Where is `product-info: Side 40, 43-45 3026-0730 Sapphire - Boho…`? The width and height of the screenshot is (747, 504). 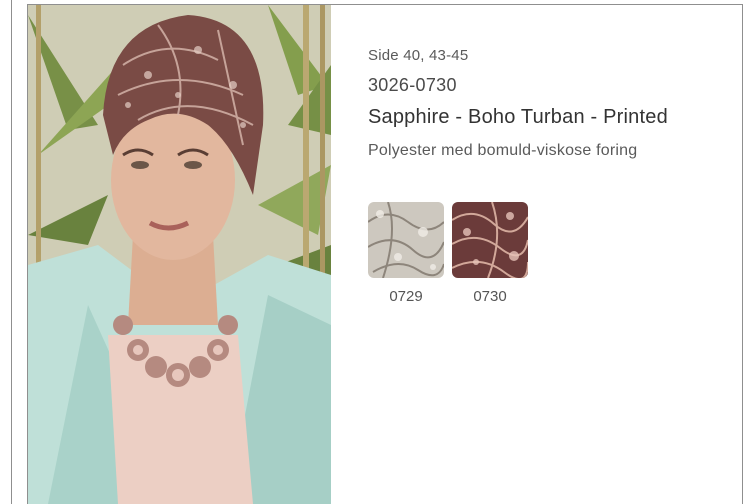 product-info: Side 40, 43-45 3026-0730 Sapphire - Boho… is located at coordinates (553, 104).